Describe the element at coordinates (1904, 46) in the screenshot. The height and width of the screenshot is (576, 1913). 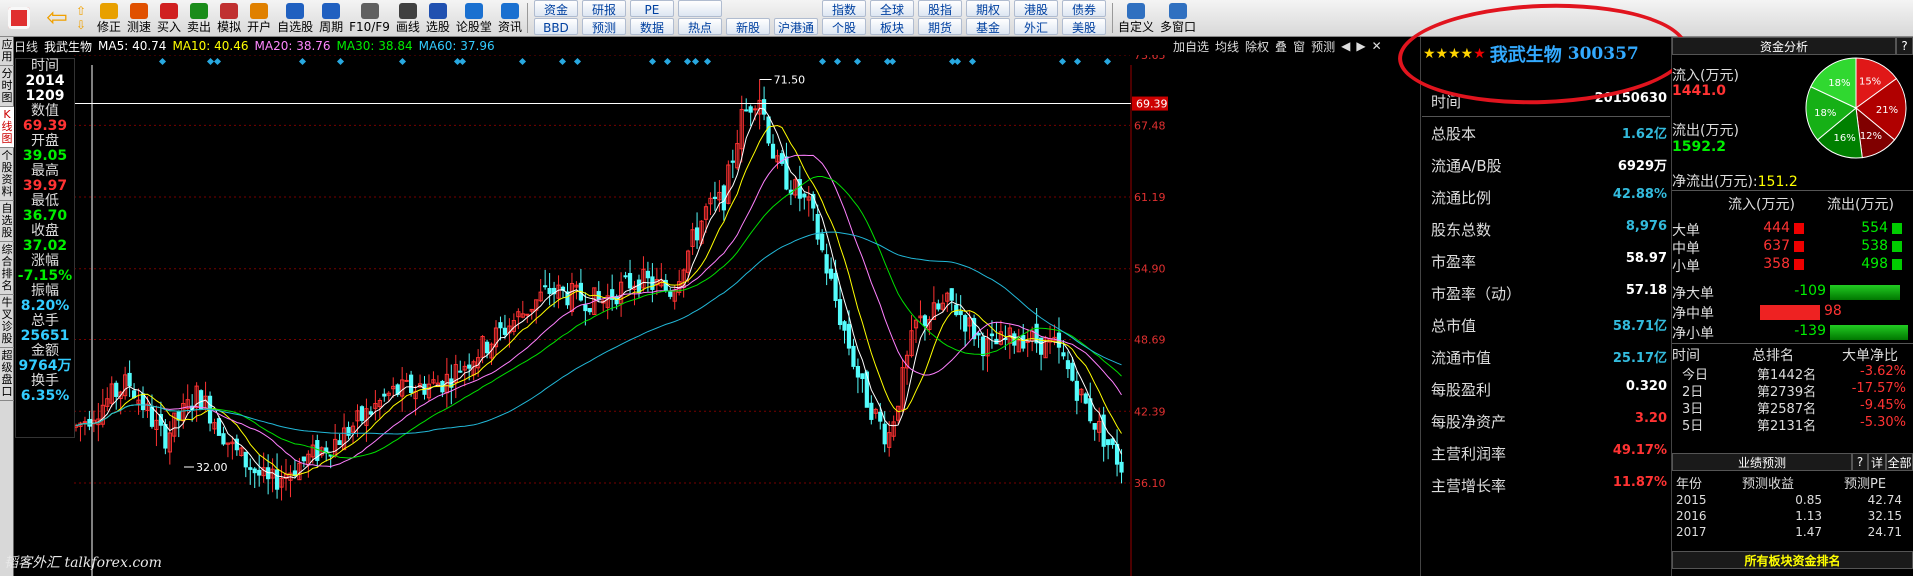
I see `flow-help-button: ?` at that location.